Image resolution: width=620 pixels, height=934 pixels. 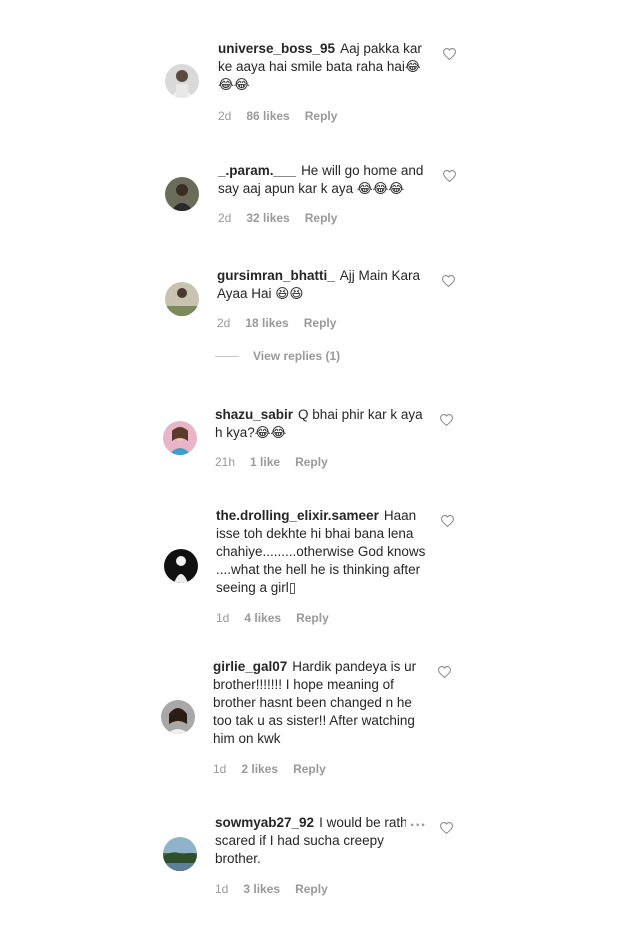 I want to click on comment-username: shazu_sabir, so click(x=254, y=414).